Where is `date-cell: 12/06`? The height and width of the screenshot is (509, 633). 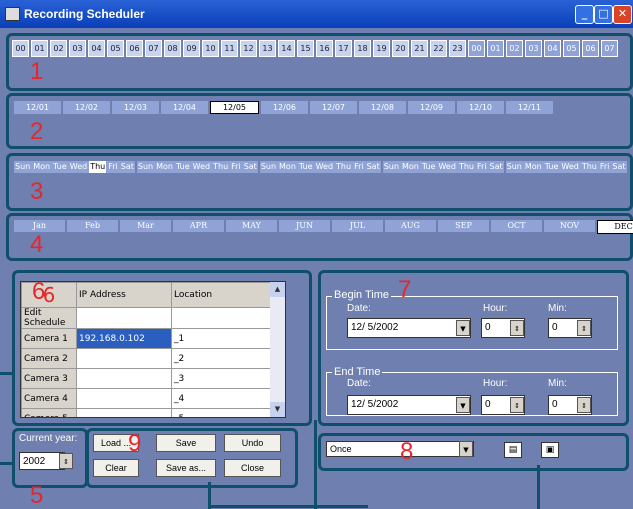
date-cell: 12/06 is located at coordinates (284, 107).